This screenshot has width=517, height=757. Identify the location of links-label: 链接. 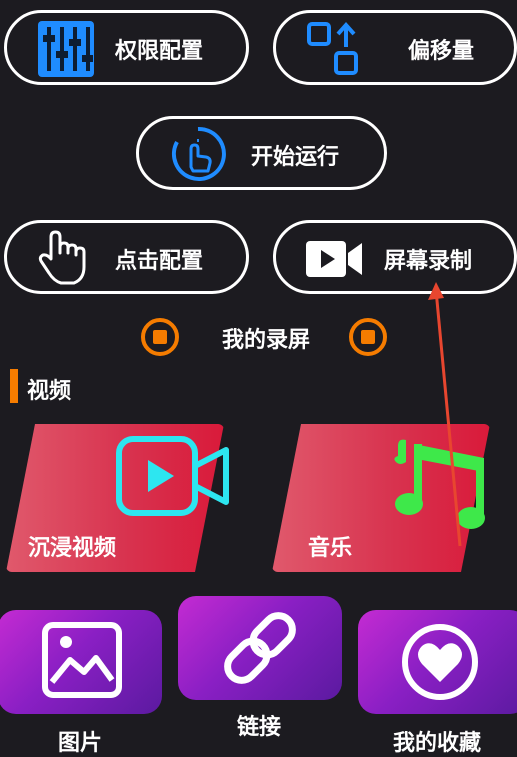
(259, 727).